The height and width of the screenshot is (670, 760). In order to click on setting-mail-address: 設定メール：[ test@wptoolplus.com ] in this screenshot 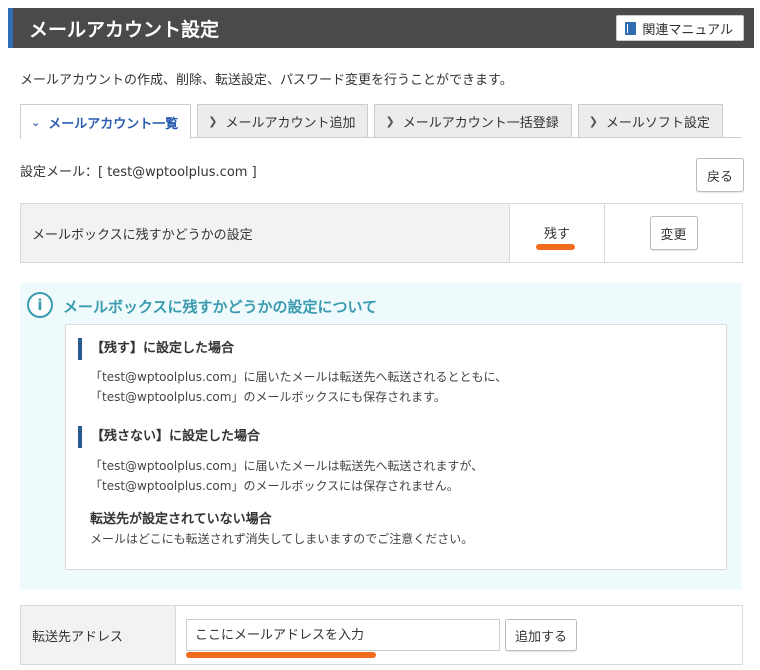, I will do `click(138, 172)`.